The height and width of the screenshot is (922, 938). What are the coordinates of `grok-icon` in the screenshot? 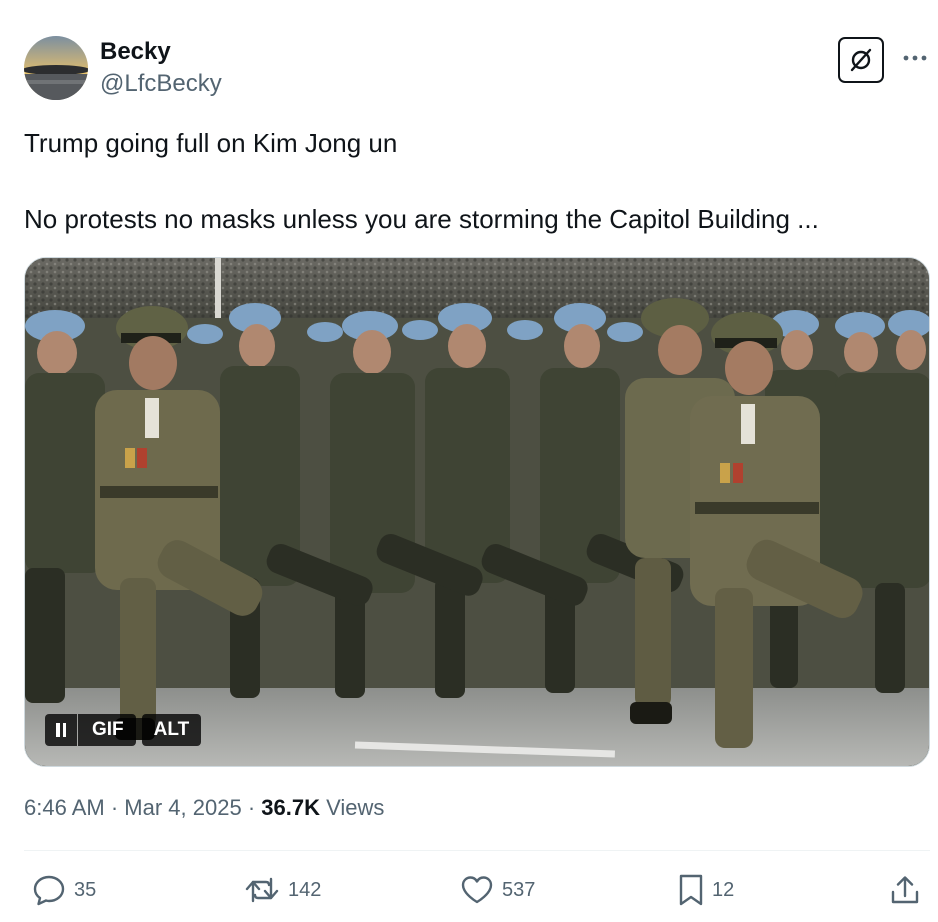 It's located at (861, 60).